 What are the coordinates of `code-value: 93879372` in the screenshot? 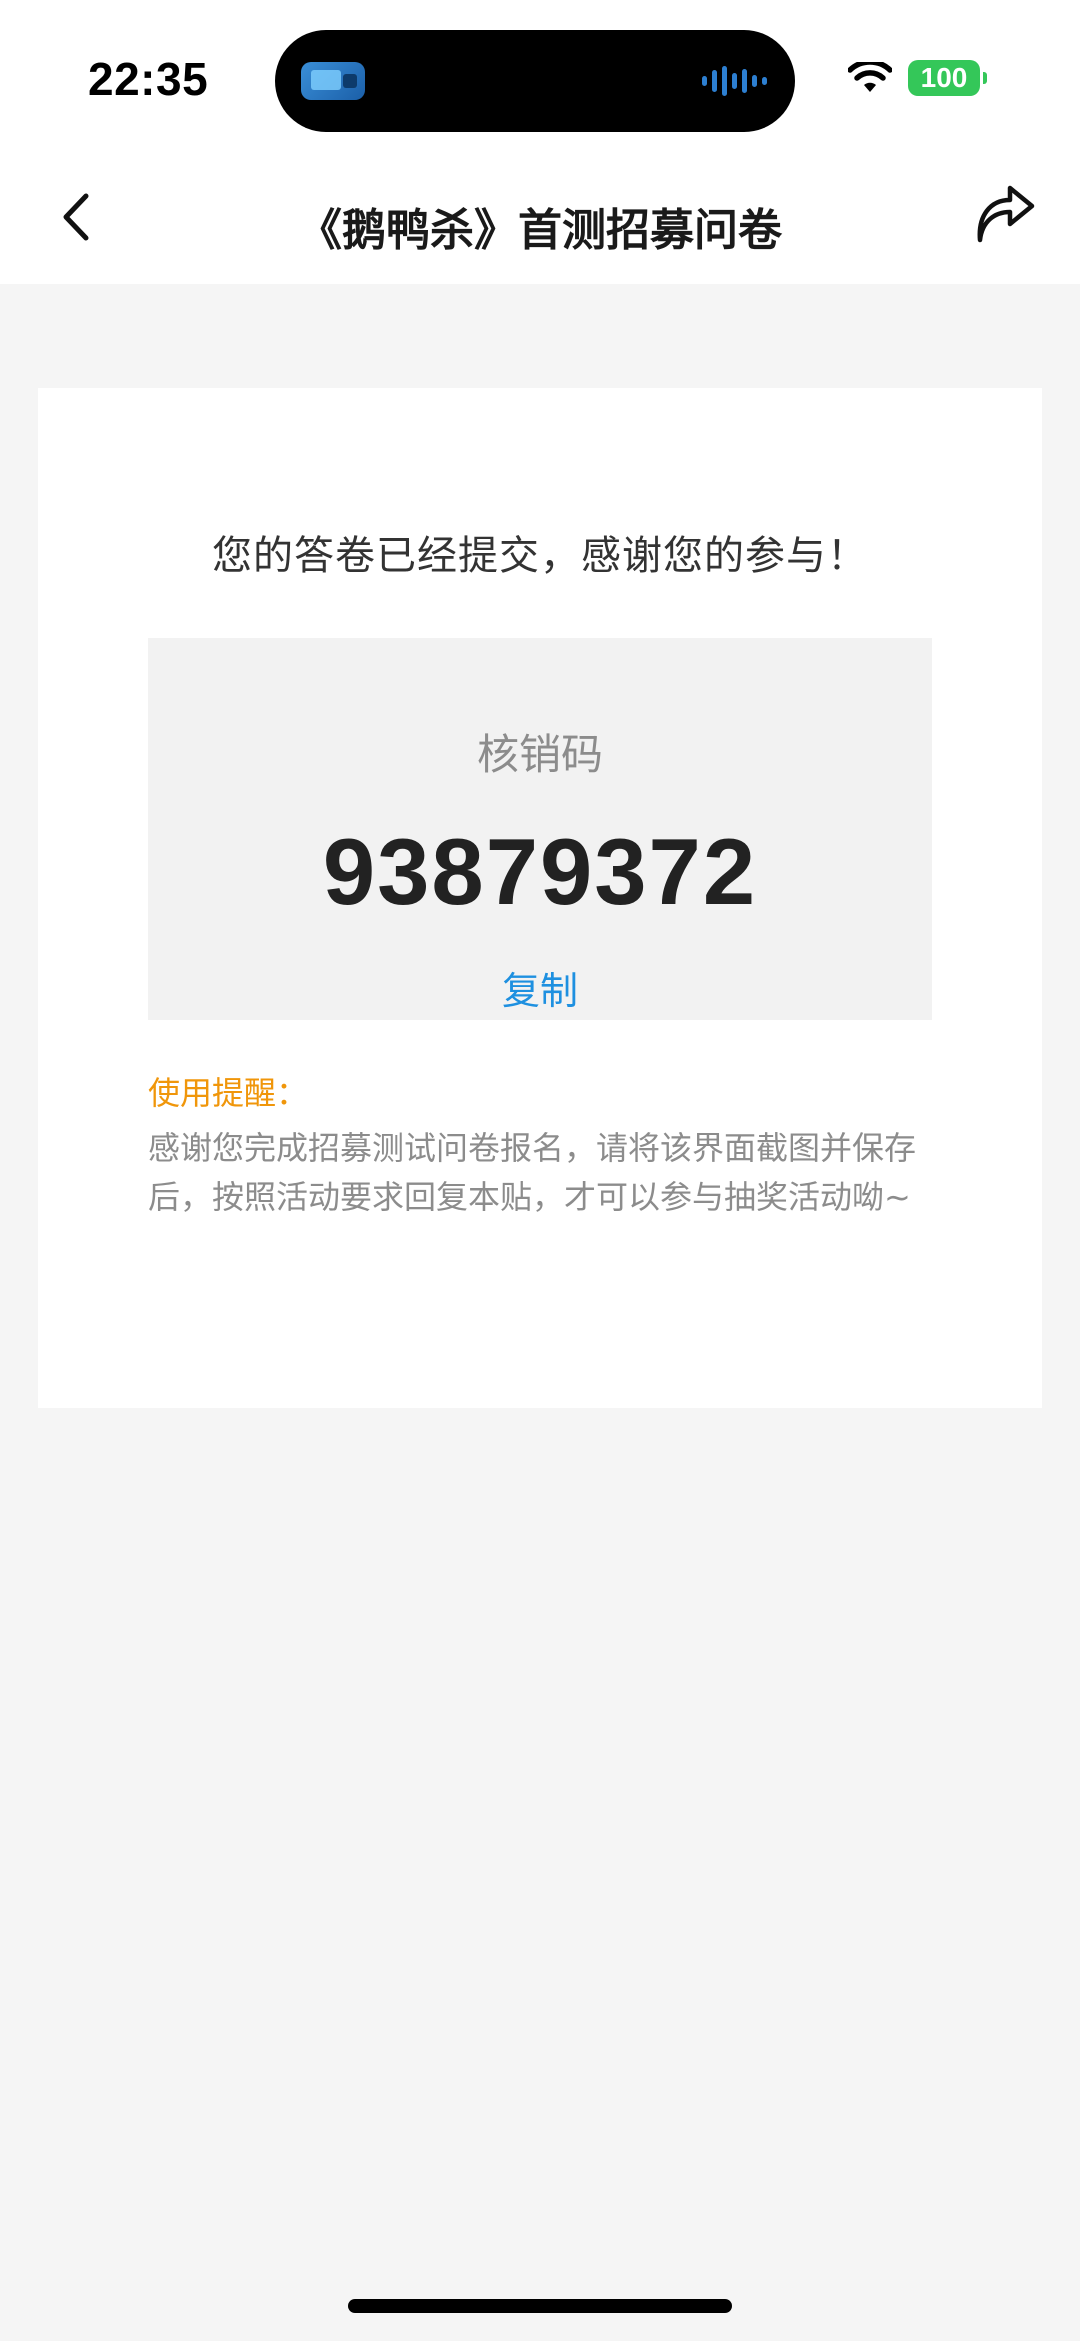 It's located at (540, 871).